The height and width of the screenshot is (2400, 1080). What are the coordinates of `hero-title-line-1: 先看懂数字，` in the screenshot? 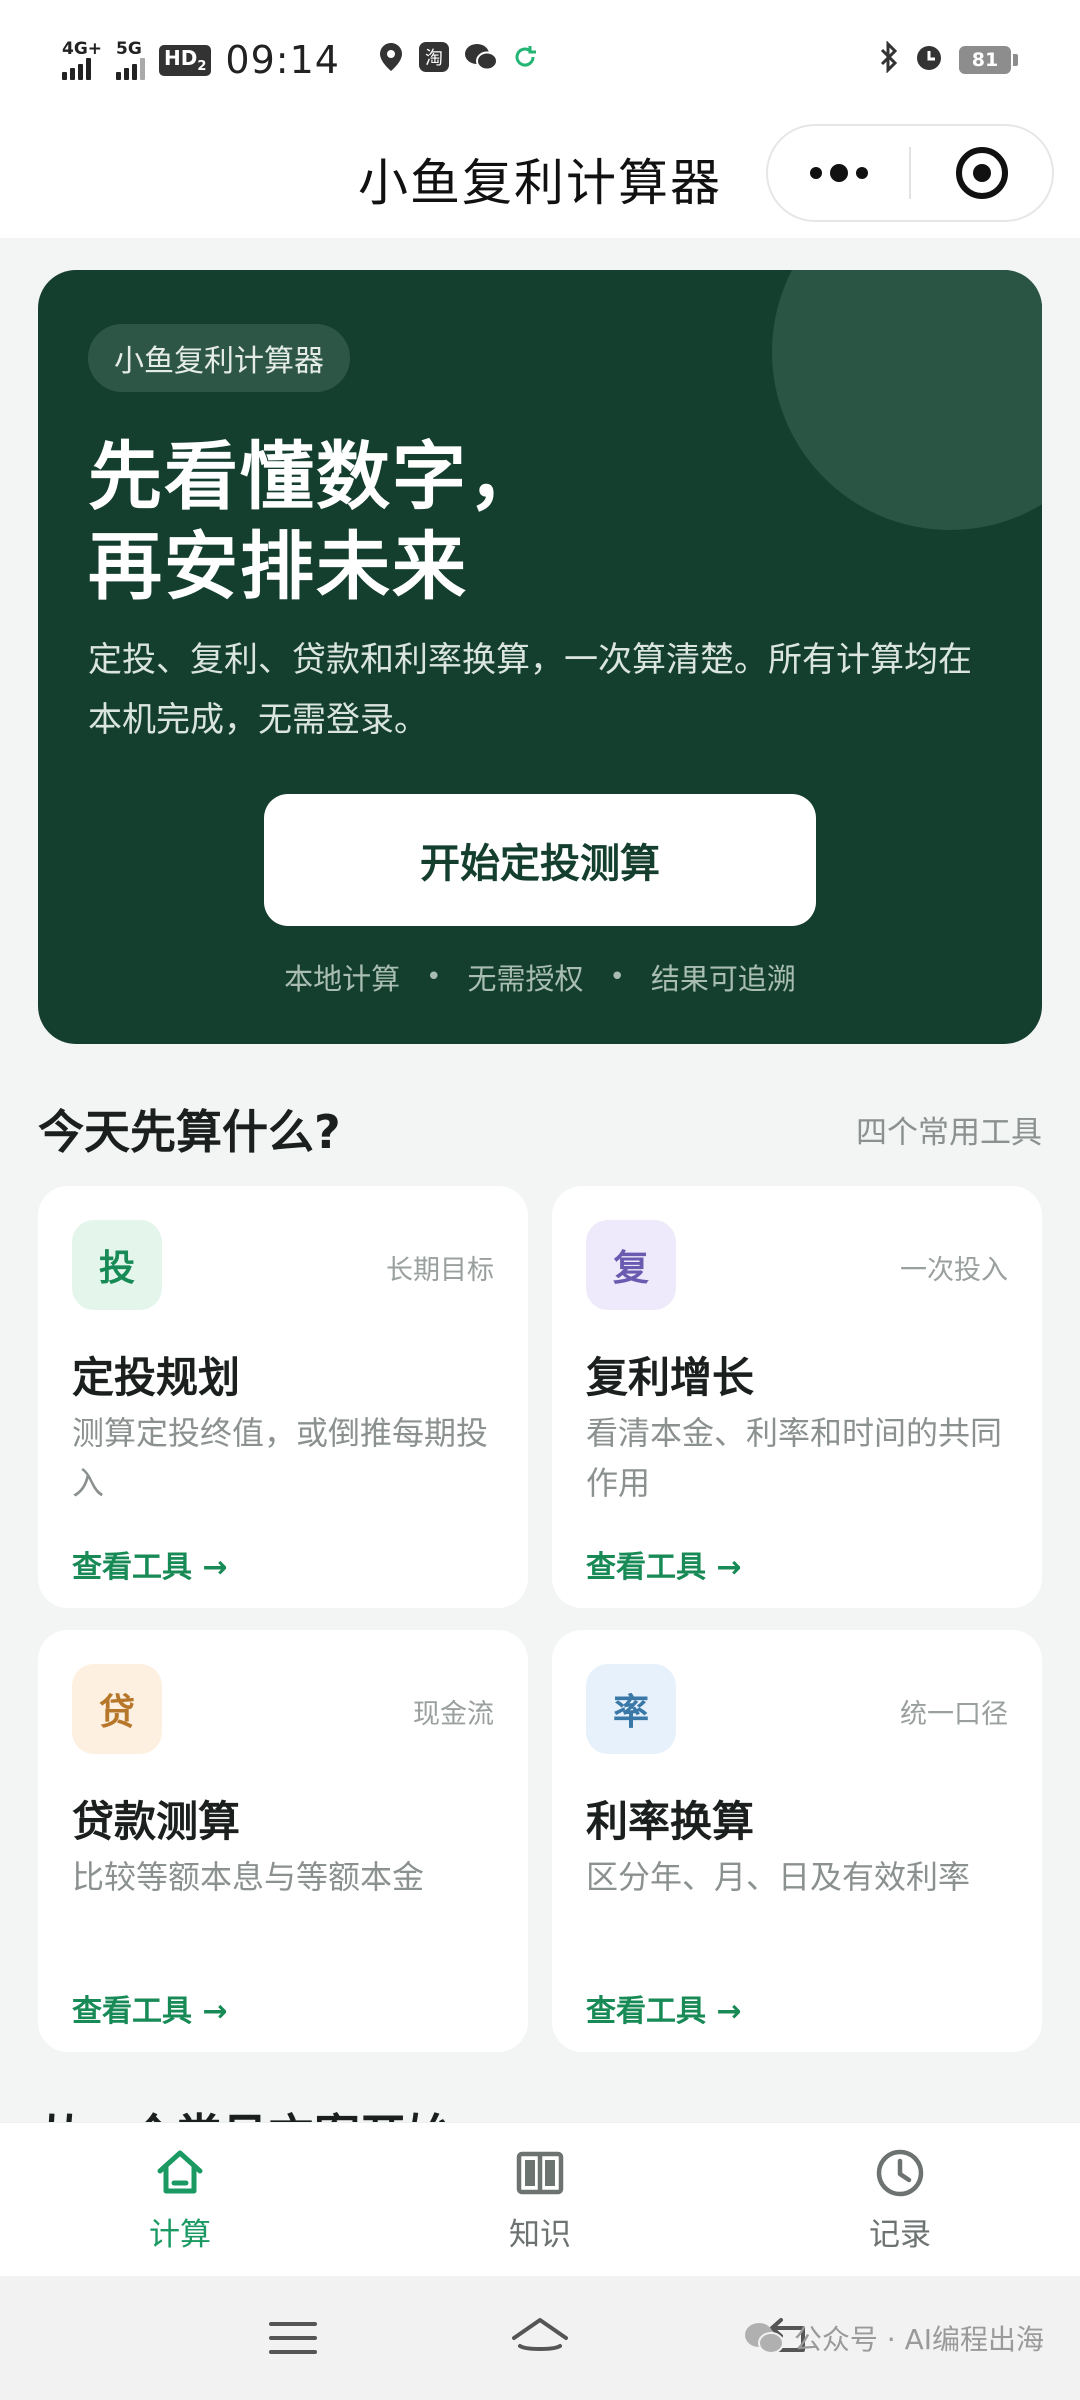 It's located at (316, 477).